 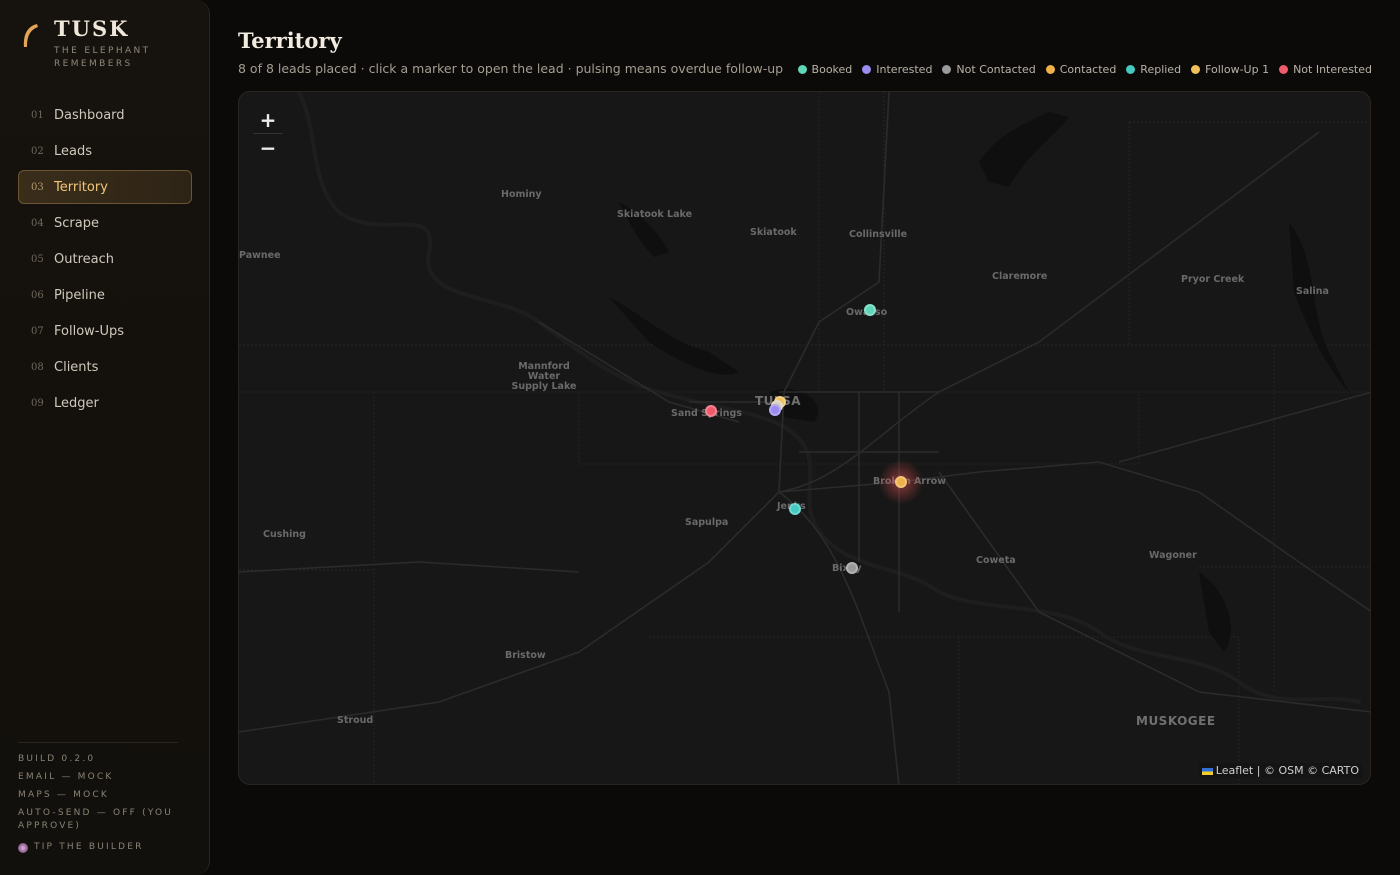 What do you see at coordinates (105, 223) in the screenshot?
I see `nav-item-scrape: 04 Scrape` at bounding box center [105, 223].